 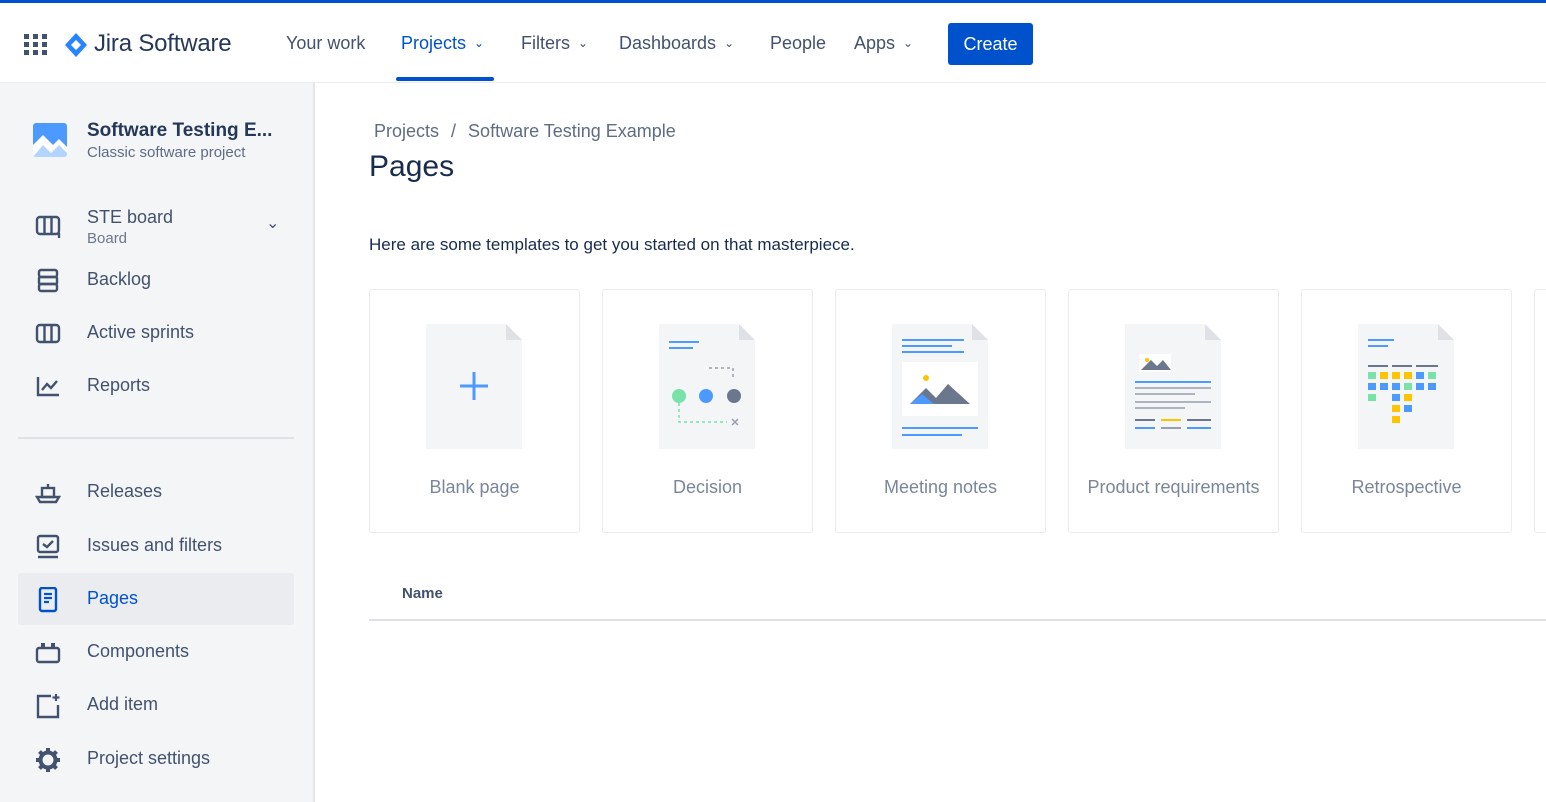 What do you see at coordinates (36, 45) in the screenshot?
I see `app-switcher-icon` at bounding box center [36, 45].